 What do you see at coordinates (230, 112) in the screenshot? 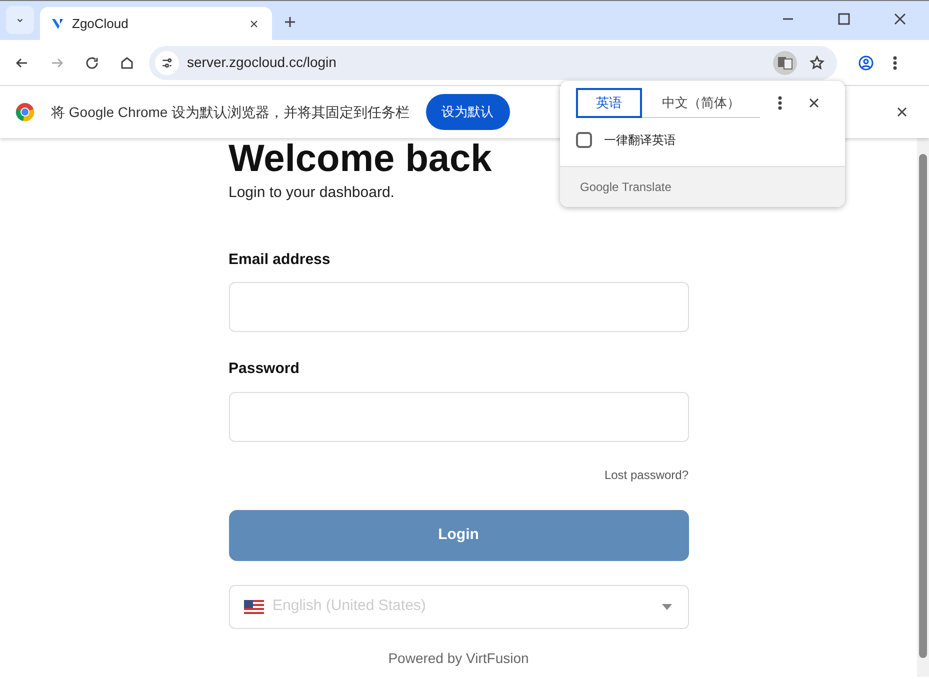
I see `infobar-message: 将 Google Chrome 设为默认浏览器，并将其固定到任务栏` at bounding box center [230, 112].